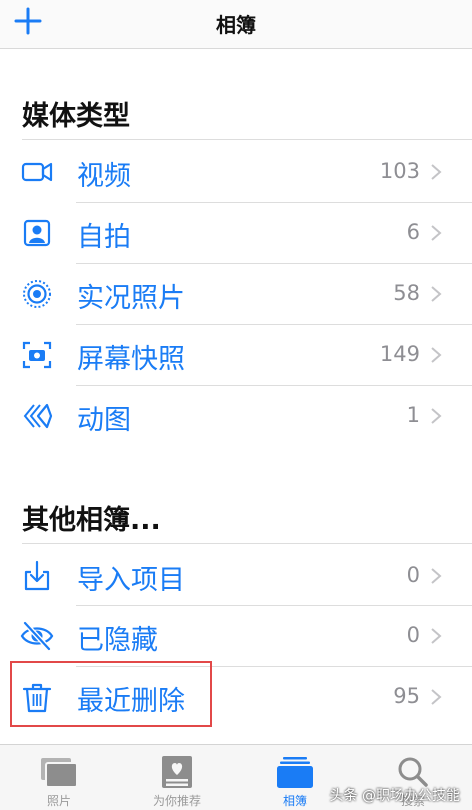 This screenshot has width=472, height=810. I want to click on tab-for-you: 为你推荐, so click(177, 777).